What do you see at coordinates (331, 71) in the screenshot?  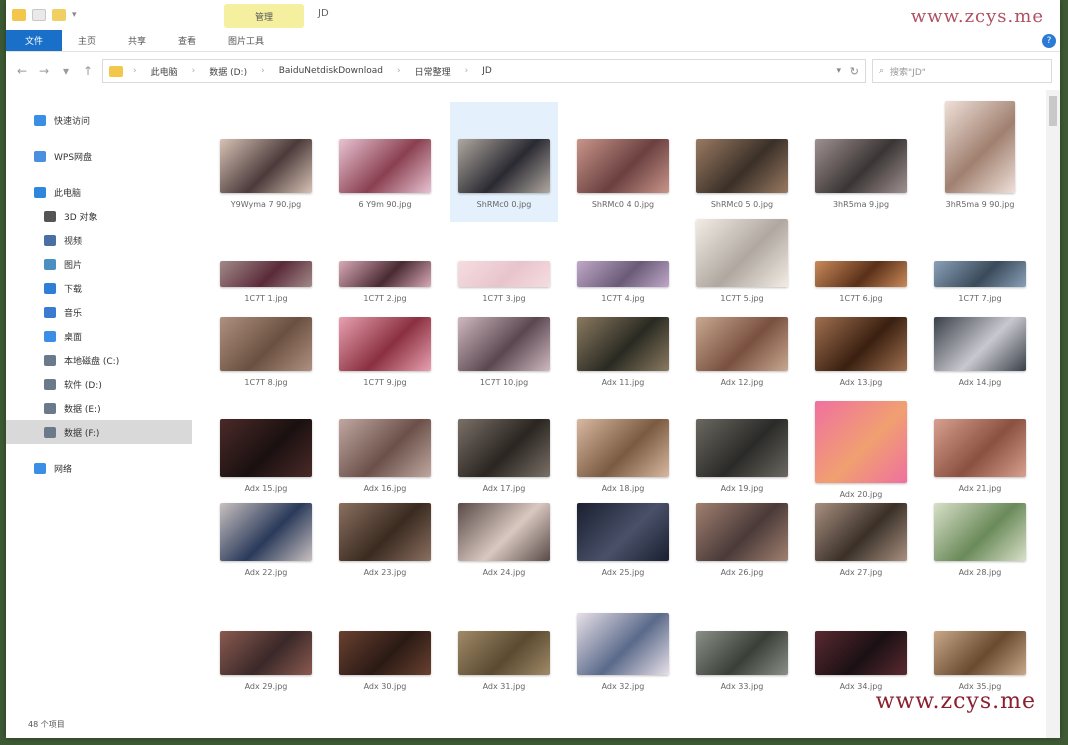 I see `breadcrumb-item: BaiduNetdiskDownload` at bounding box center [331, 71].